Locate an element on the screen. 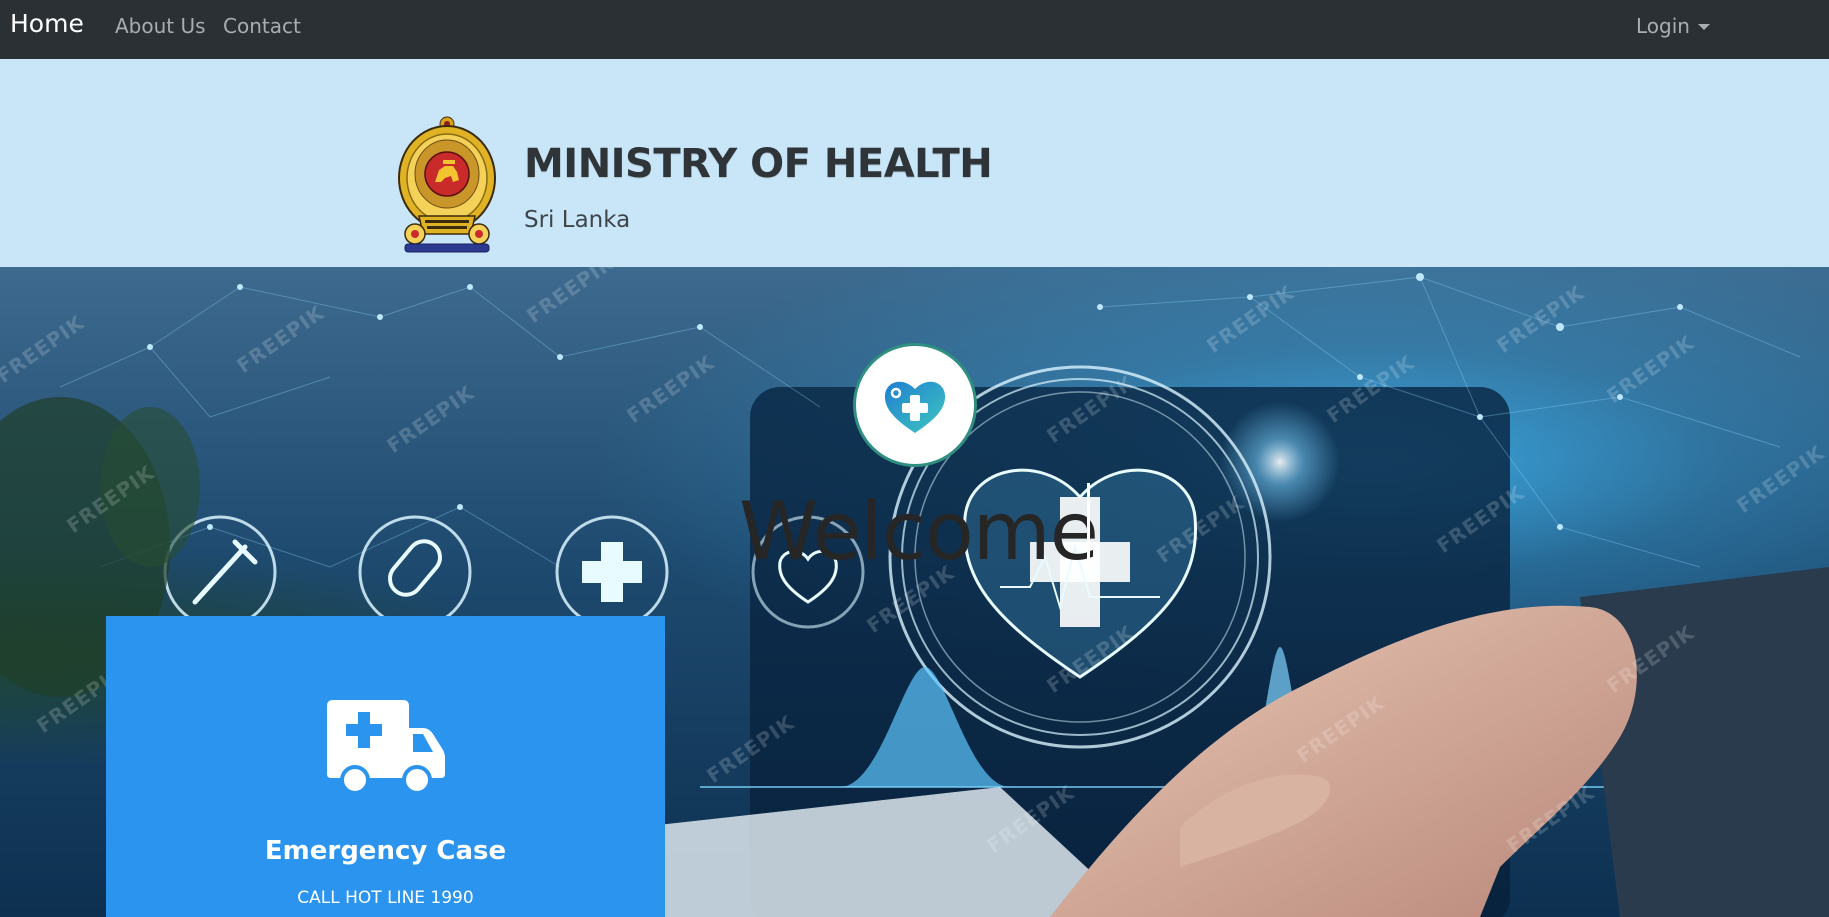 The image size is (1829, 917). emergency-card: Emergency Case CALL HOT LINE 1990 is located at coordinates (385, 766).